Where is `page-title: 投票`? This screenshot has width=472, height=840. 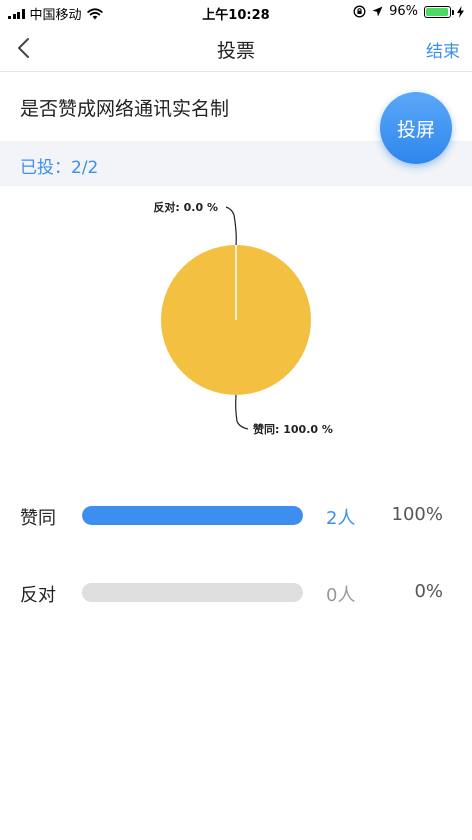
page-title: 投票 is located at coordinates (235, 51).